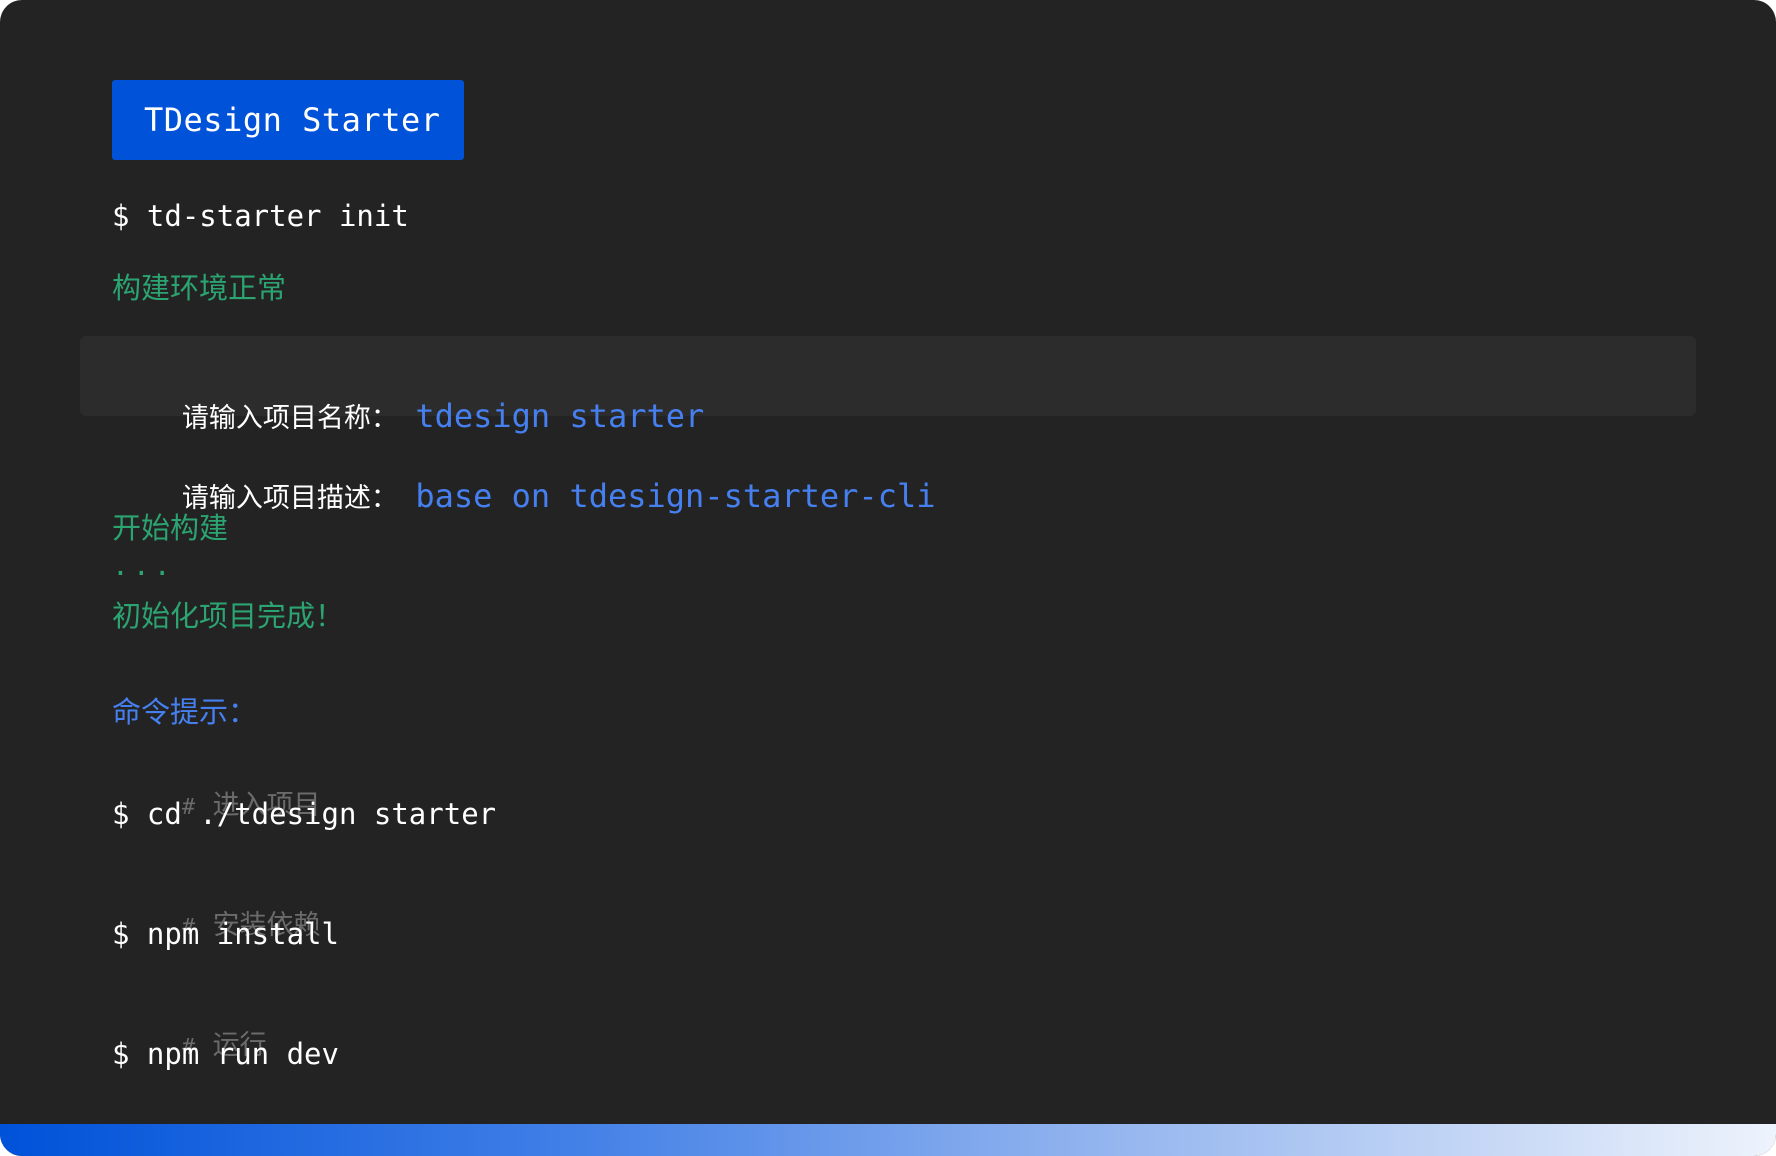  Describe the element at coordinates (288, 120) in the screenshot. I see `title-badge: TDesign Starter` at that location.